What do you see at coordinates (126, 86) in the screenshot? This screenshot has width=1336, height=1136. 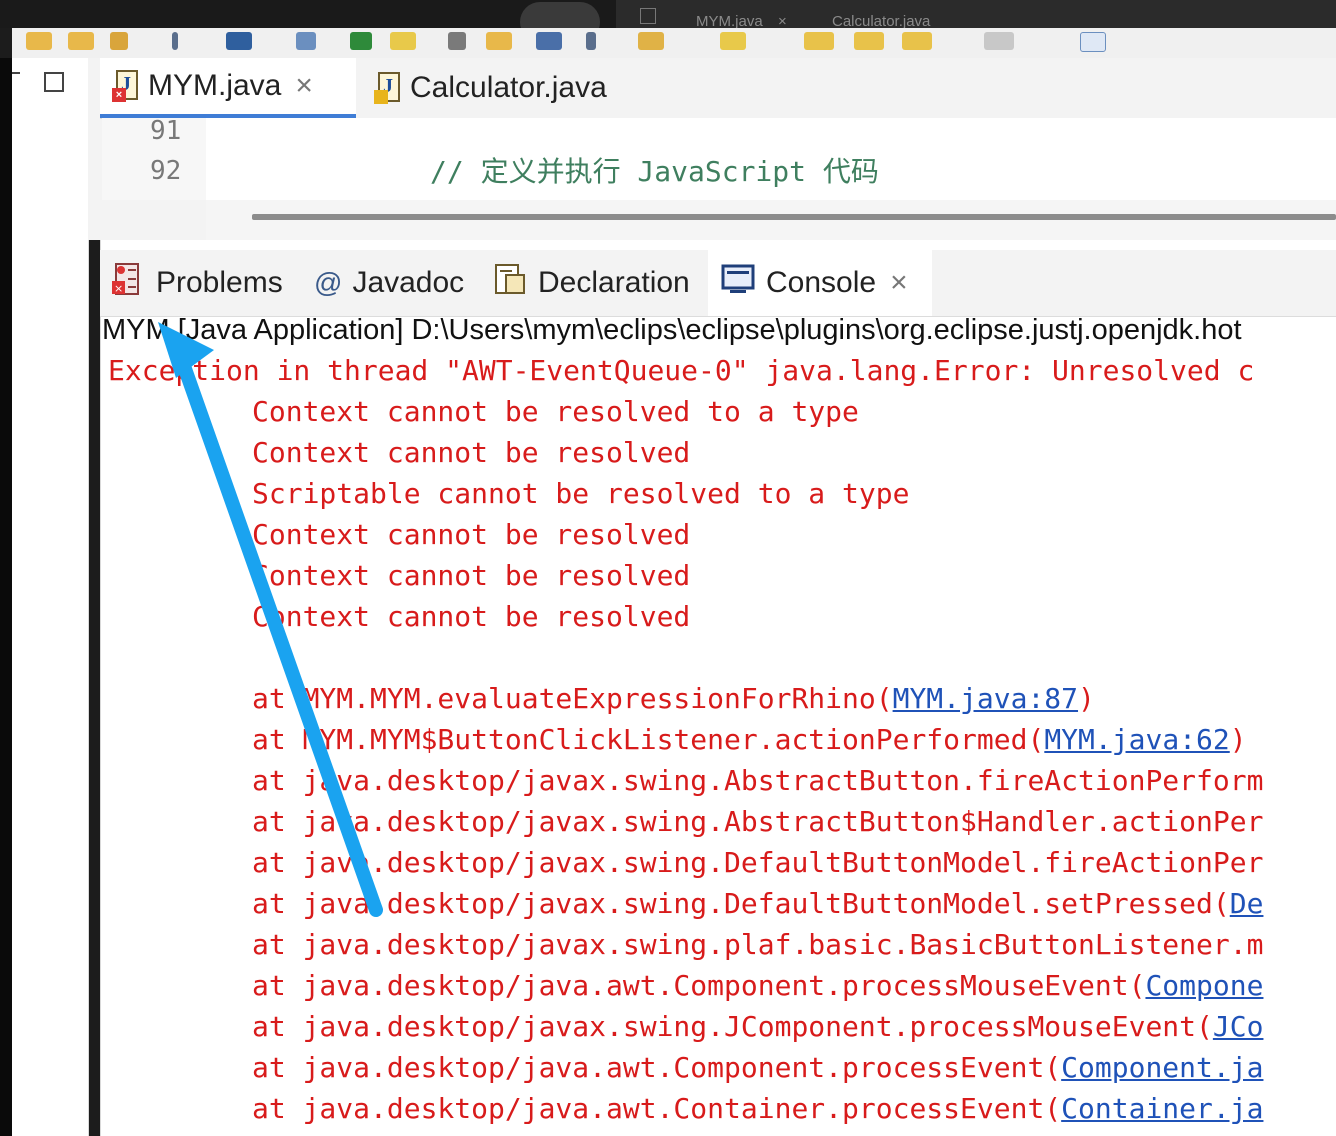 I see `java-file-error-icon: J ×` at bounding box center [126, 86].